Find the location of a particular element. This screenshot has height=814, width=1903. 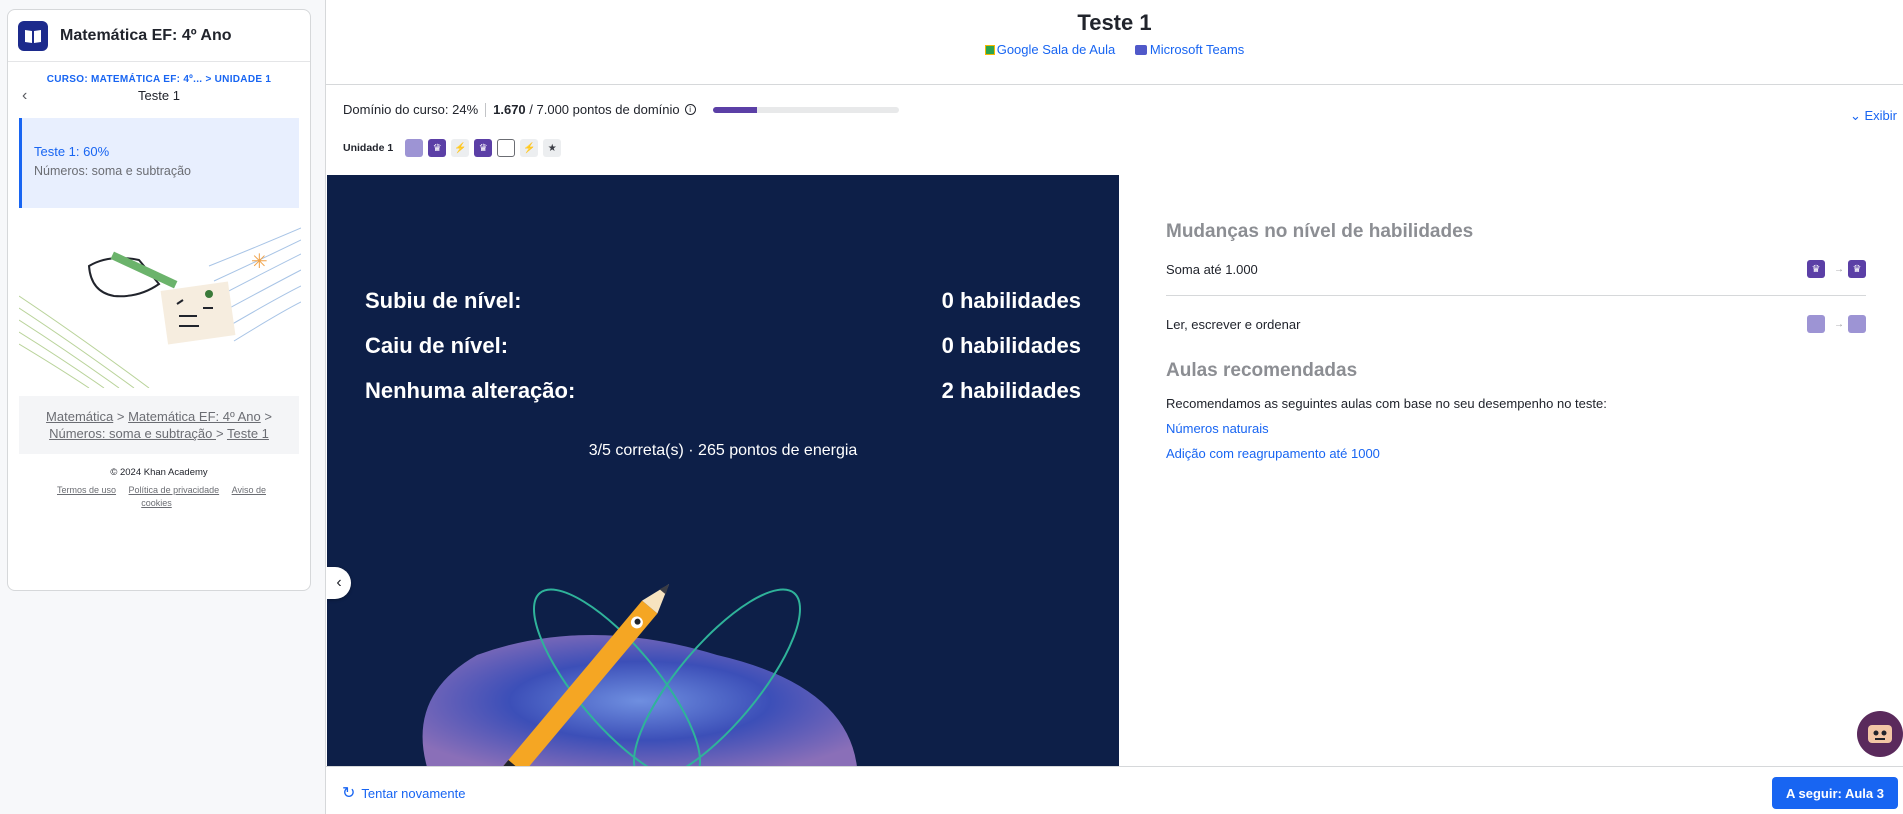

refresh-icon: ↻ is located at coordinates (349, 793).